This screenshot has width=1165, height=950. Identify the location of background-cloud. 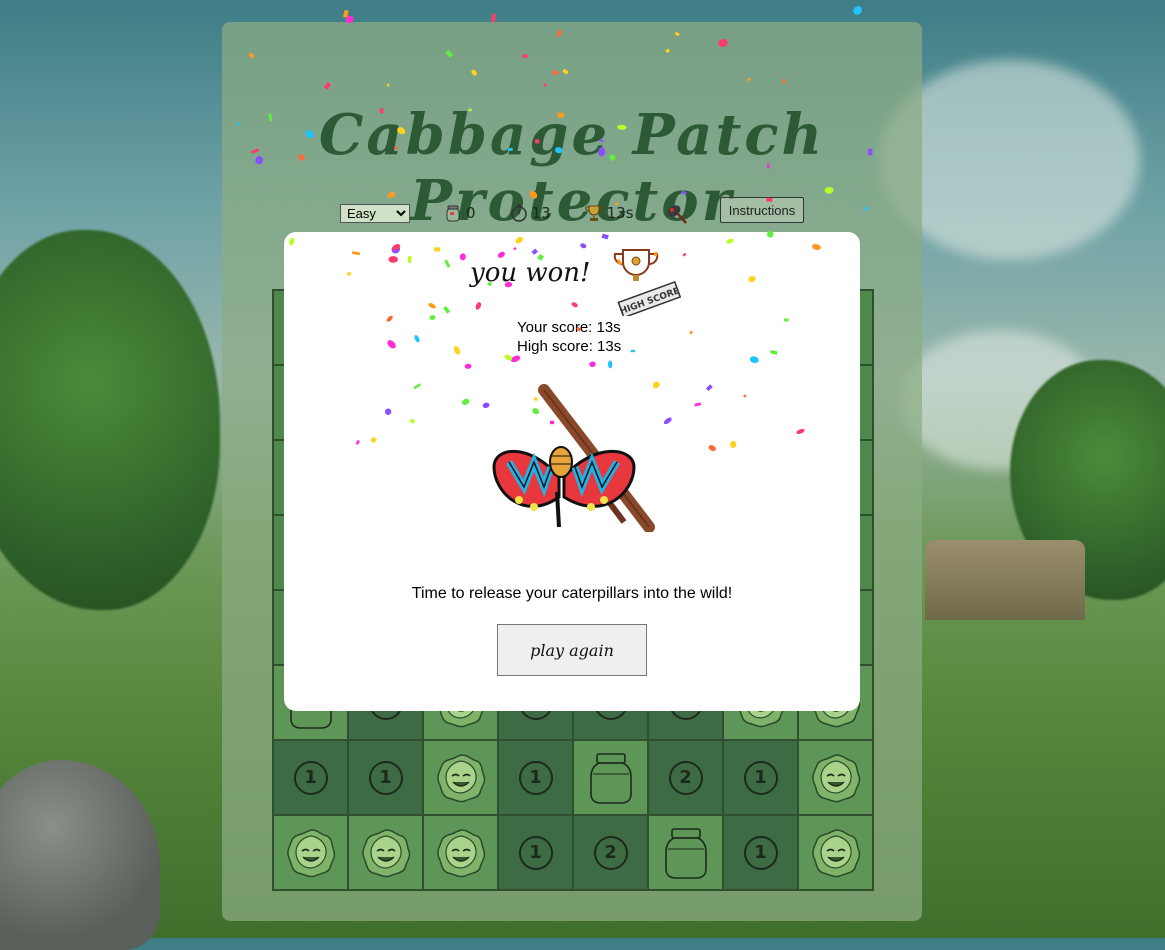
(1000, 400).